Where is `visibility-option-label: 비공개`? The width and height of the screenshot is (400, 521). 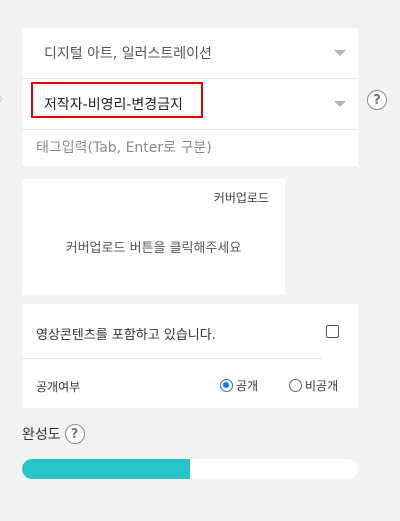 visibility-option-label: 비공개 is located at coordinates (322, 386).